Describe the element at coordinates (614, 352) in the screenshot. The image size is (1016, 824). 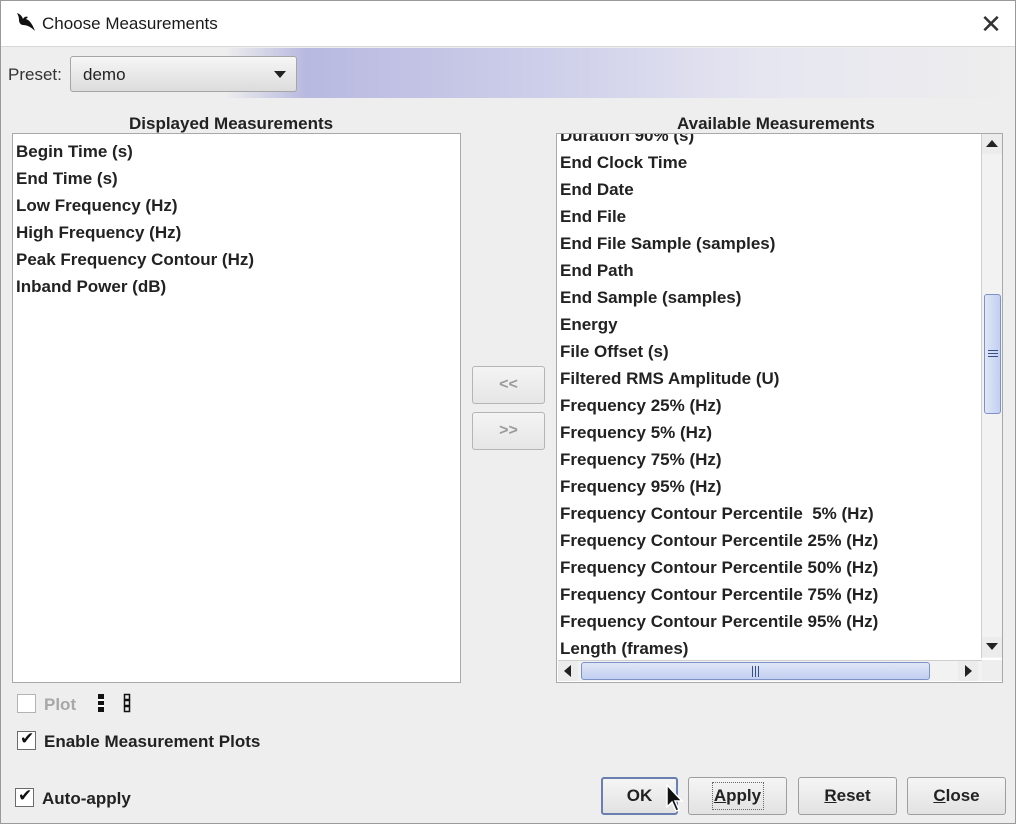
I see `list-item: File Offset (s)` at that location.